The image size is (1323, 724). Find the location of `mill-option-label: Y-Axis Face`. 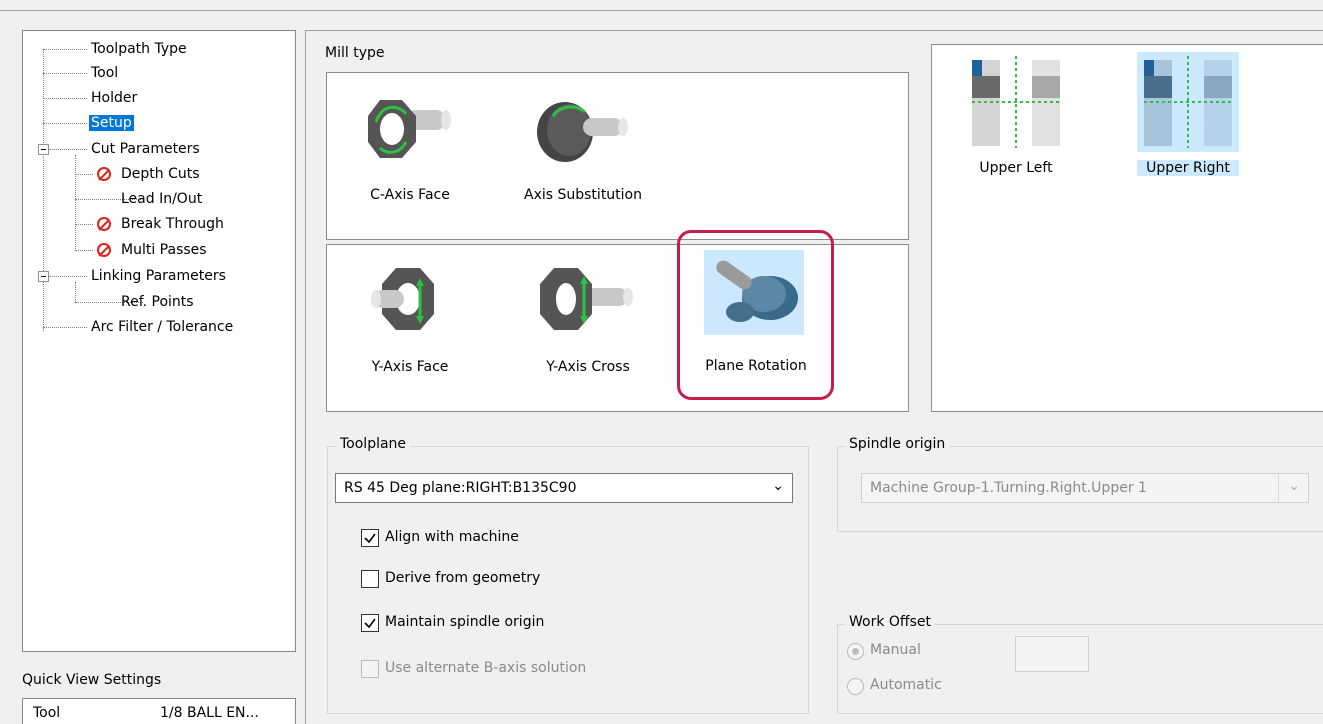

mill-option-label: Y-Axis Face is located at coordinates (410, 367).